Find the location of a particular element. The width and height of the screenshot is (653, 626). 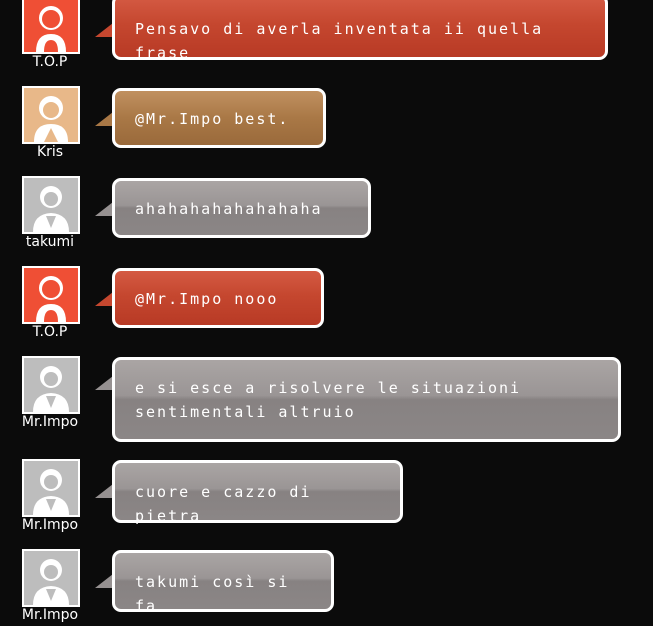

bubble-tail is located at coordinates (104, 30).